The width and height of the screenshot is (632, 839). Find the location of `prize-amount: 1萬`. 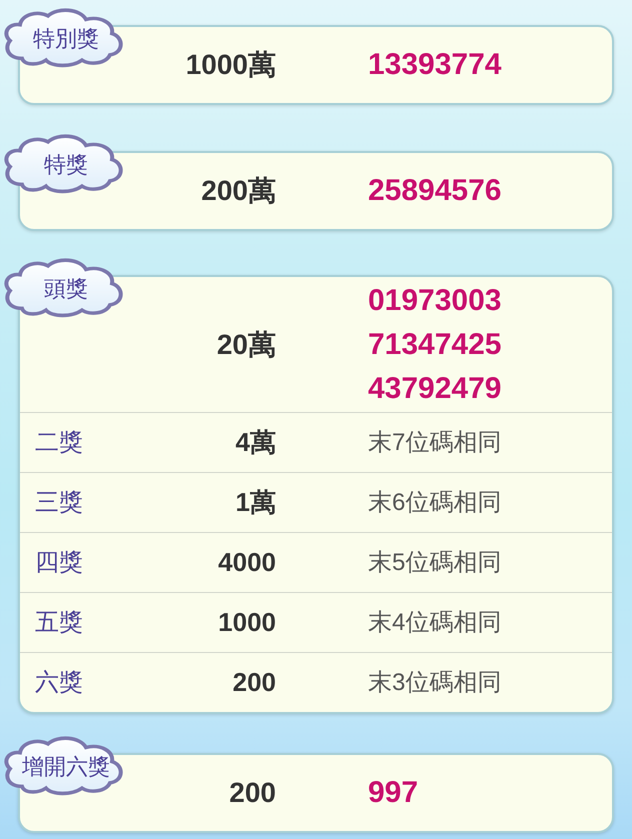

prize-amount: 1萬 is located at coordinates (255, 502).